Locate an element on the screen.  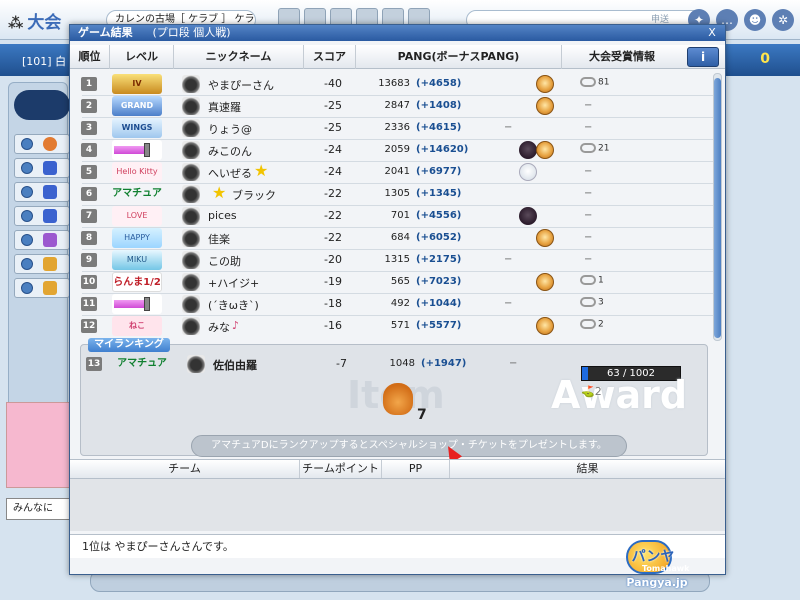
award-item-icon: ⛳ is located at coordinates (588, 391).